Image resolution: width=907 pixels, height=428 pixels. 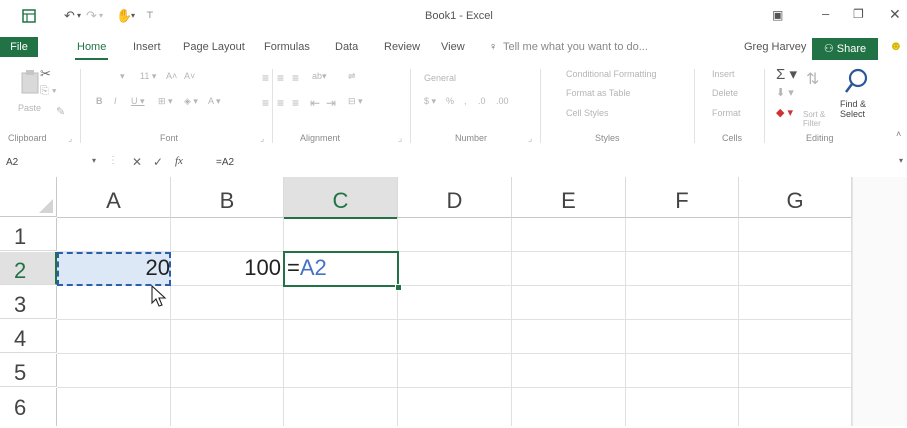 What do you see at coordinates (94, 160) in the screenshot?
I see `name-box-dropdown-icon: ▾` at bounding box center [94, 160].